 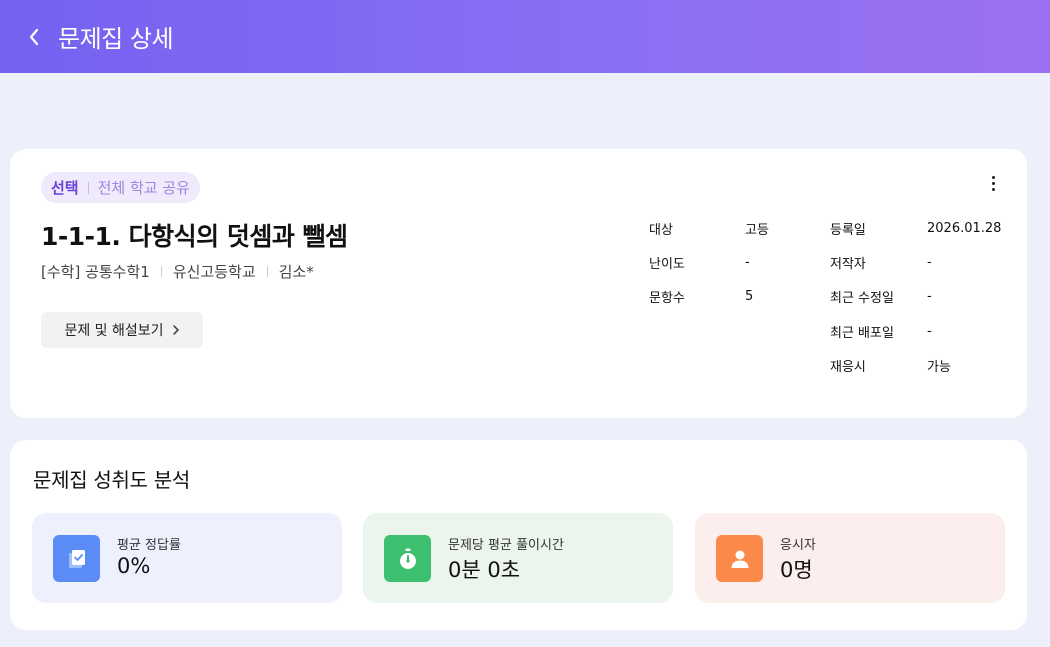 I want to click on tag-primary: 선택, so click(x=65, y=188).